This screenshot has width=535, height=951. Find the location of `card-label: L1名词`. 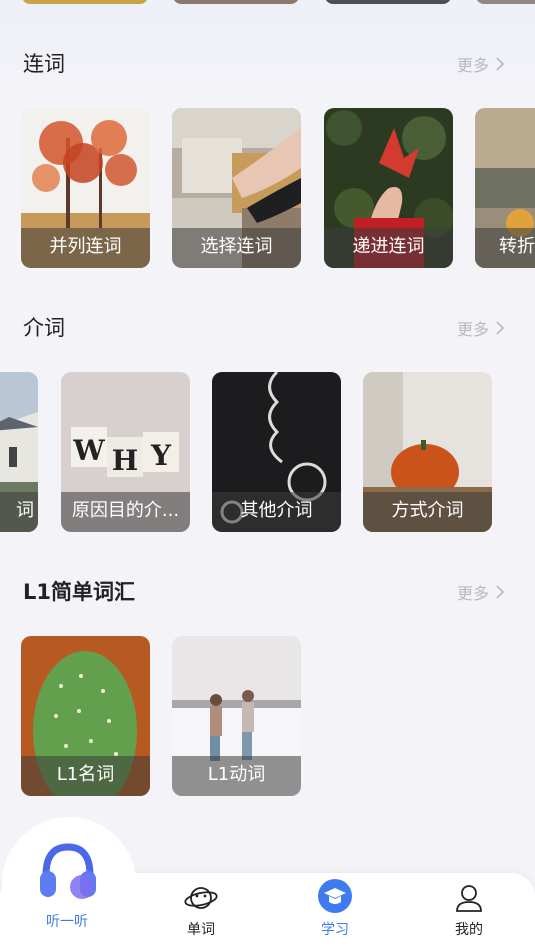

card-label: L1名词 is located at coordinates (85, 776).